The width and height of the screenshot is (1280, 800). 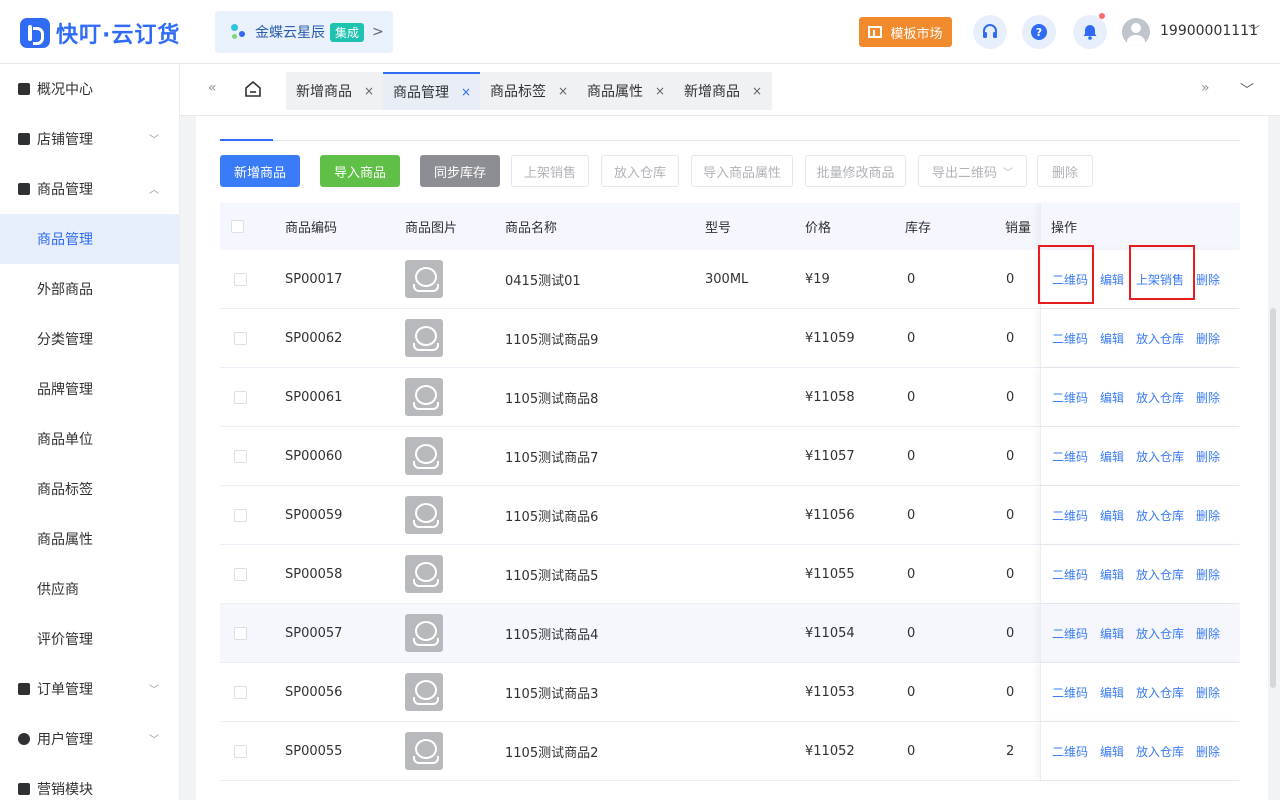 I want to click on sidebar-subitem-review: 评价管理, so click(x=89, y=639).